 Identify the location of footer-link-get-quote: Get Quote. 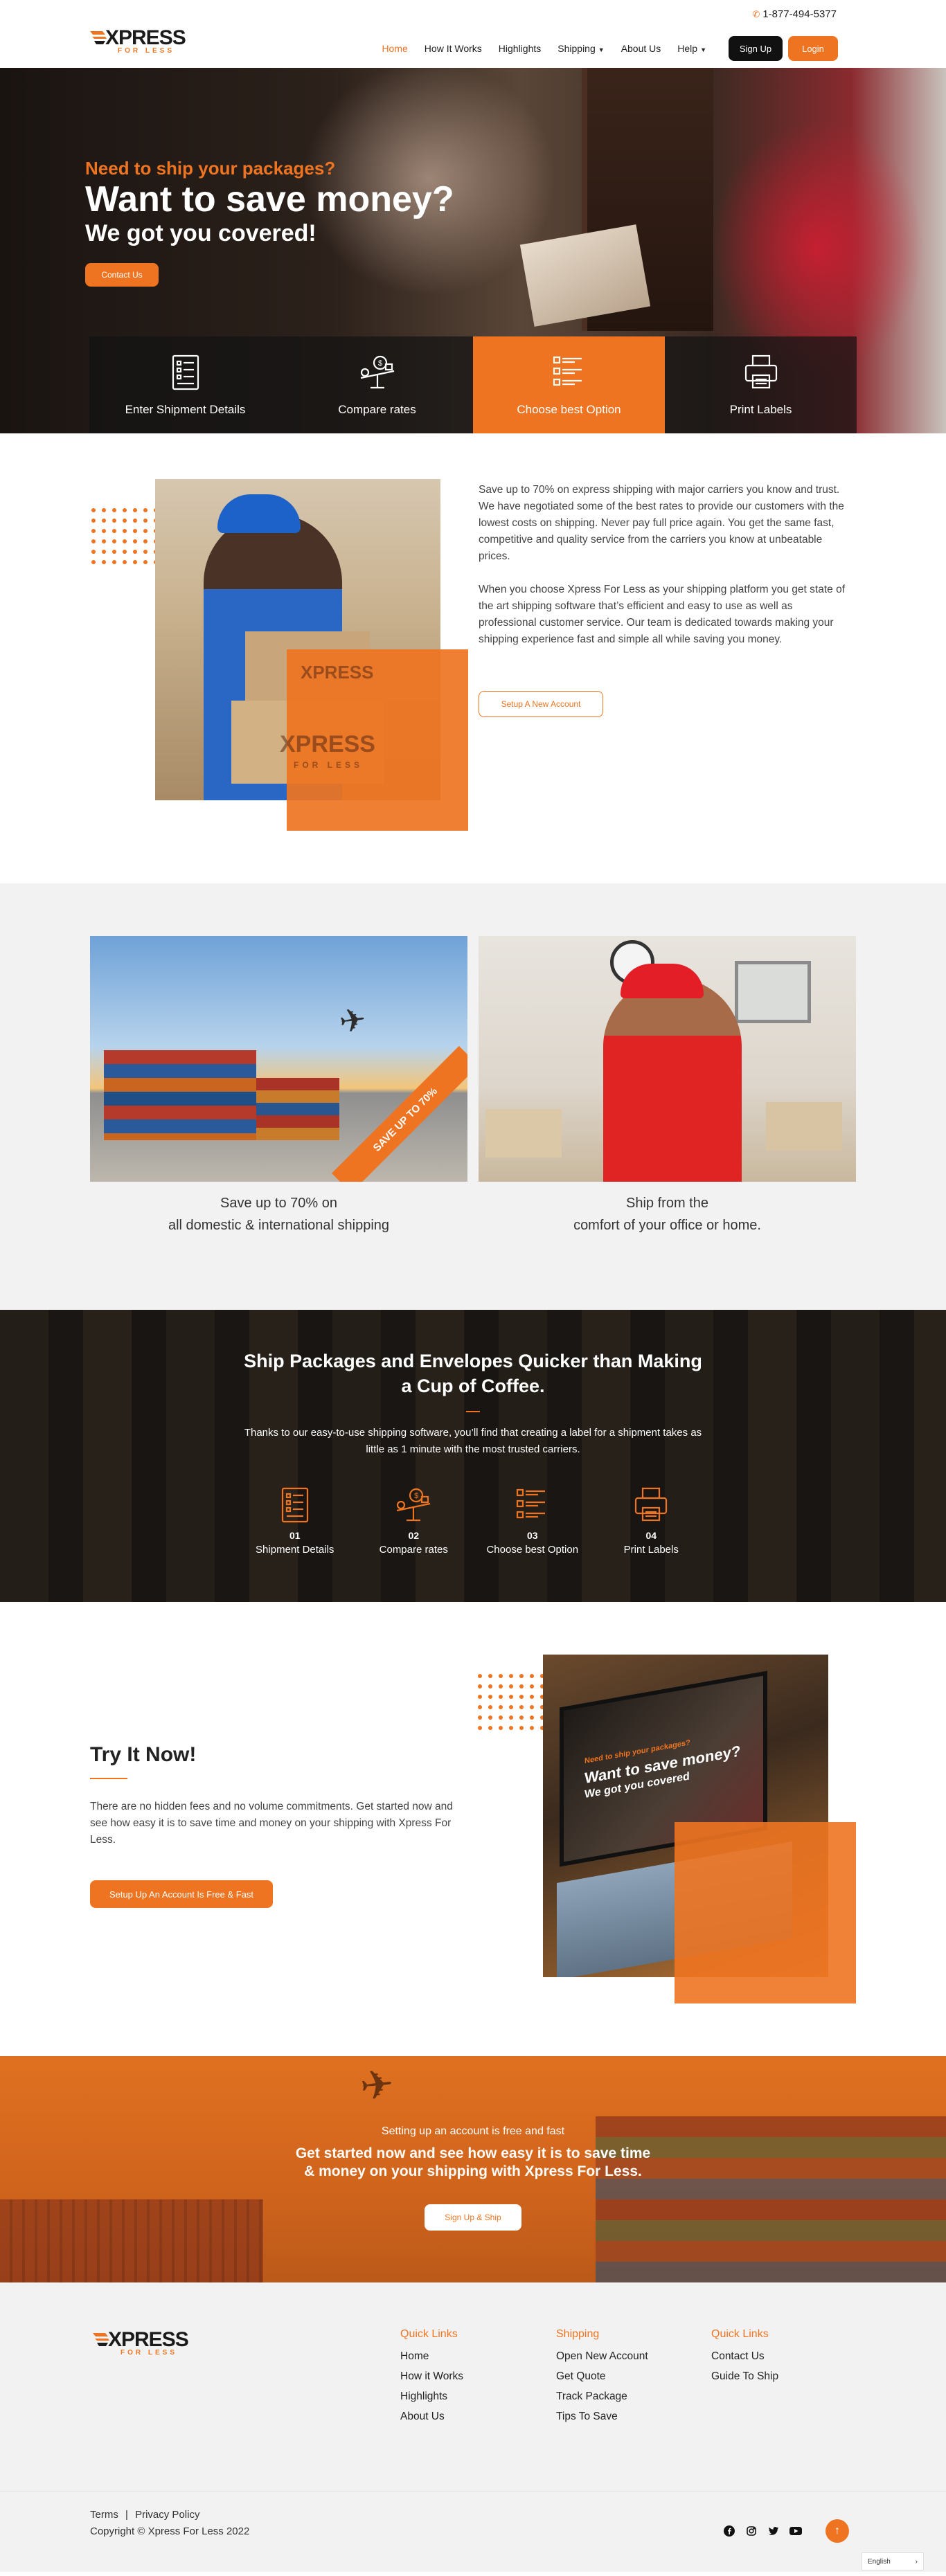
(602, 2376).